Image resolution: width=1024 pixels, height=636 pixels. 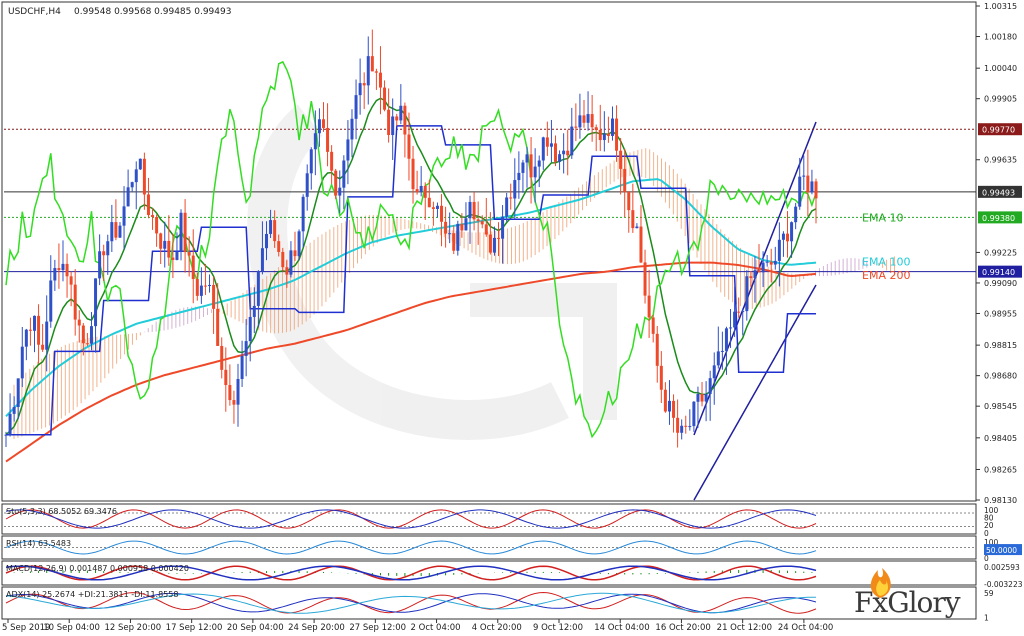 I want to click on price-level-label: 0.99140, so click(x=998, y=272).